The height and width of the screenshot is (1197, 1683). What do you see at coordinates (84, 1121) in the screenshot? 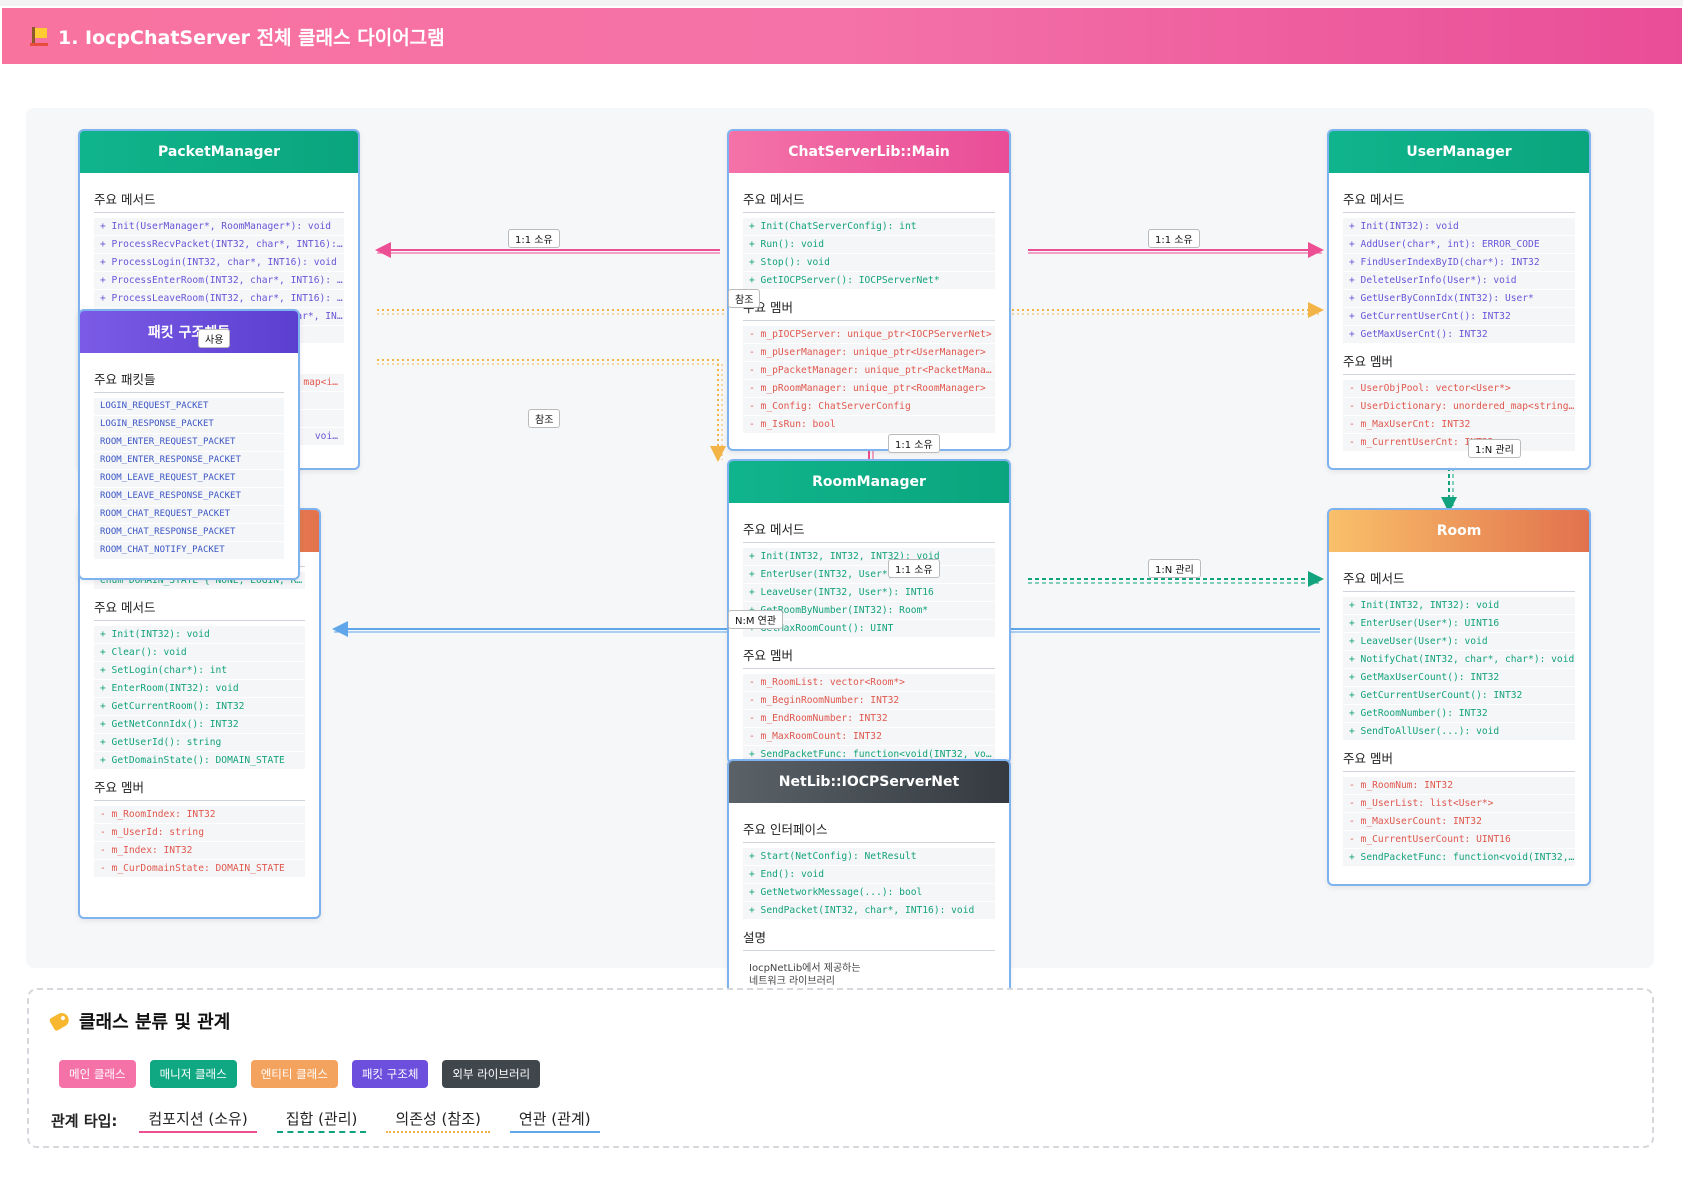
I see `relation-types-label: 관계 타입:` at bounding box center [84, 1121].